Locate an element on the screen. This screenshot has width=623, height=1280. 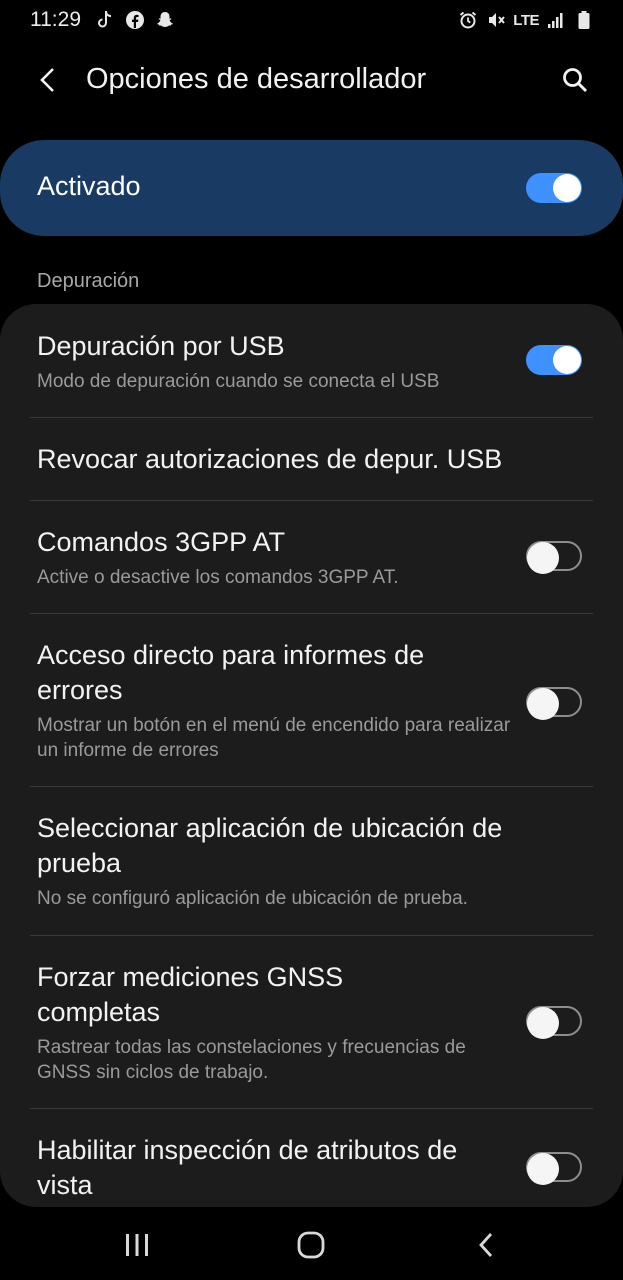
3gpp-at-toggle is located at coordinates (554, 557).